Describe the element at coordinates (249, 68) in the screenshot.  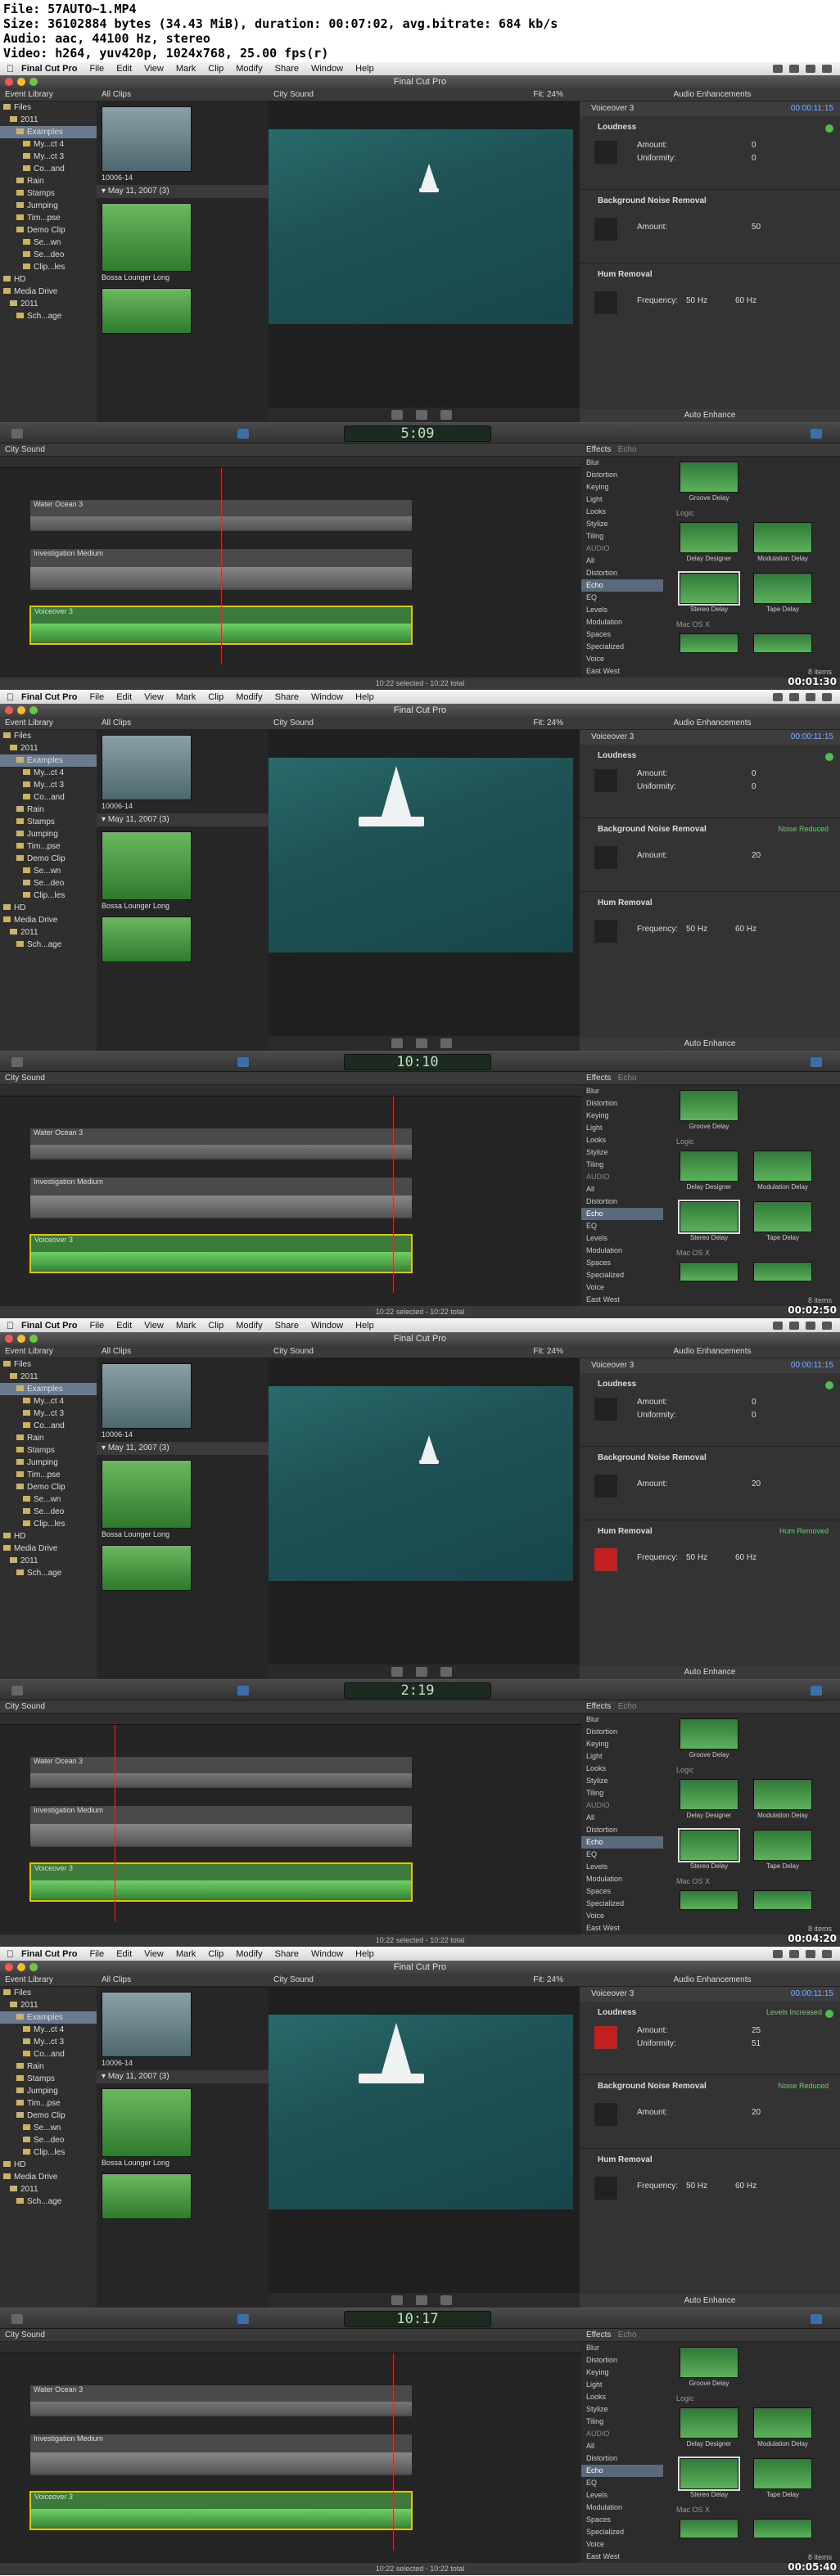
I see `menu-item: Modify` at that location.